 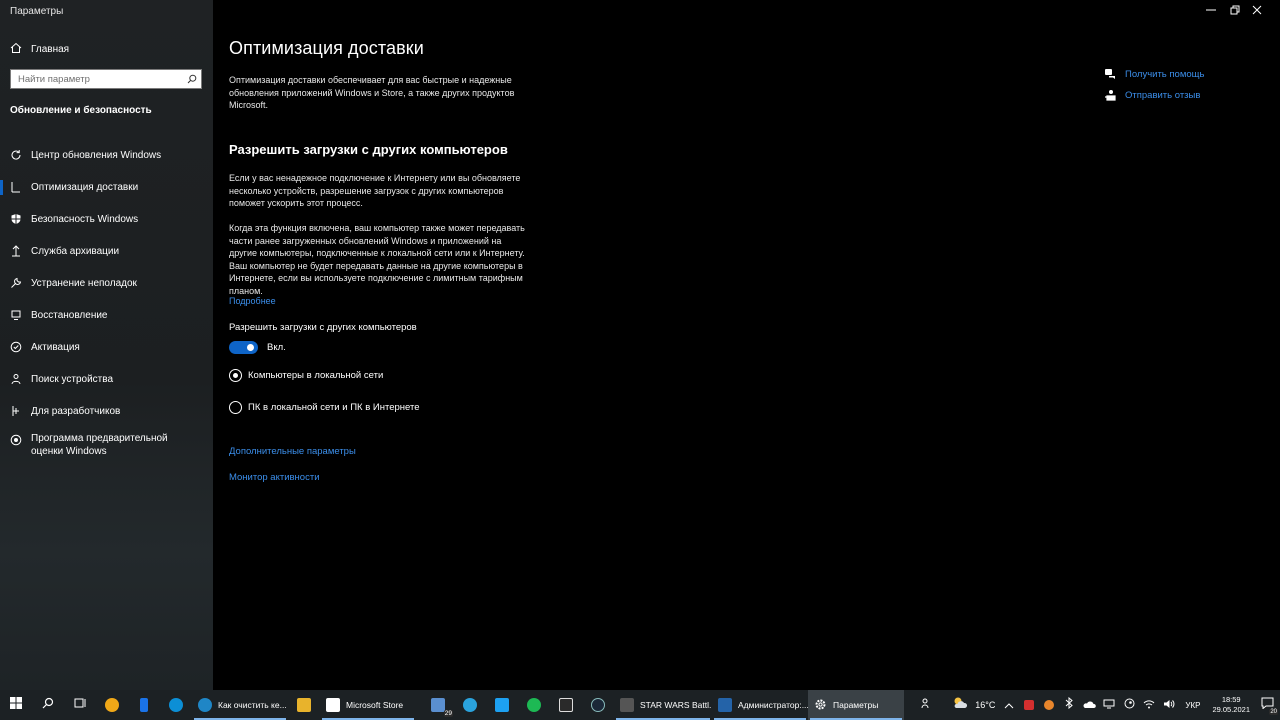 I want to click on radio-local-network: Компьютеры в локальной сети, so click(x=306, y=375).